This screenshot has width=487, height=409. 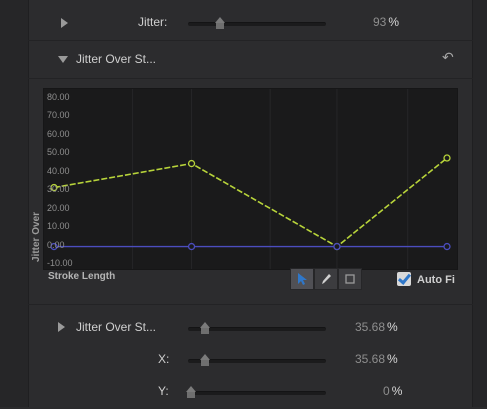 What do you see at coordinates (436, 280) in the screenshot?
I see `auto-fit-label: Auto Fi` at bounding box center [436, 280].